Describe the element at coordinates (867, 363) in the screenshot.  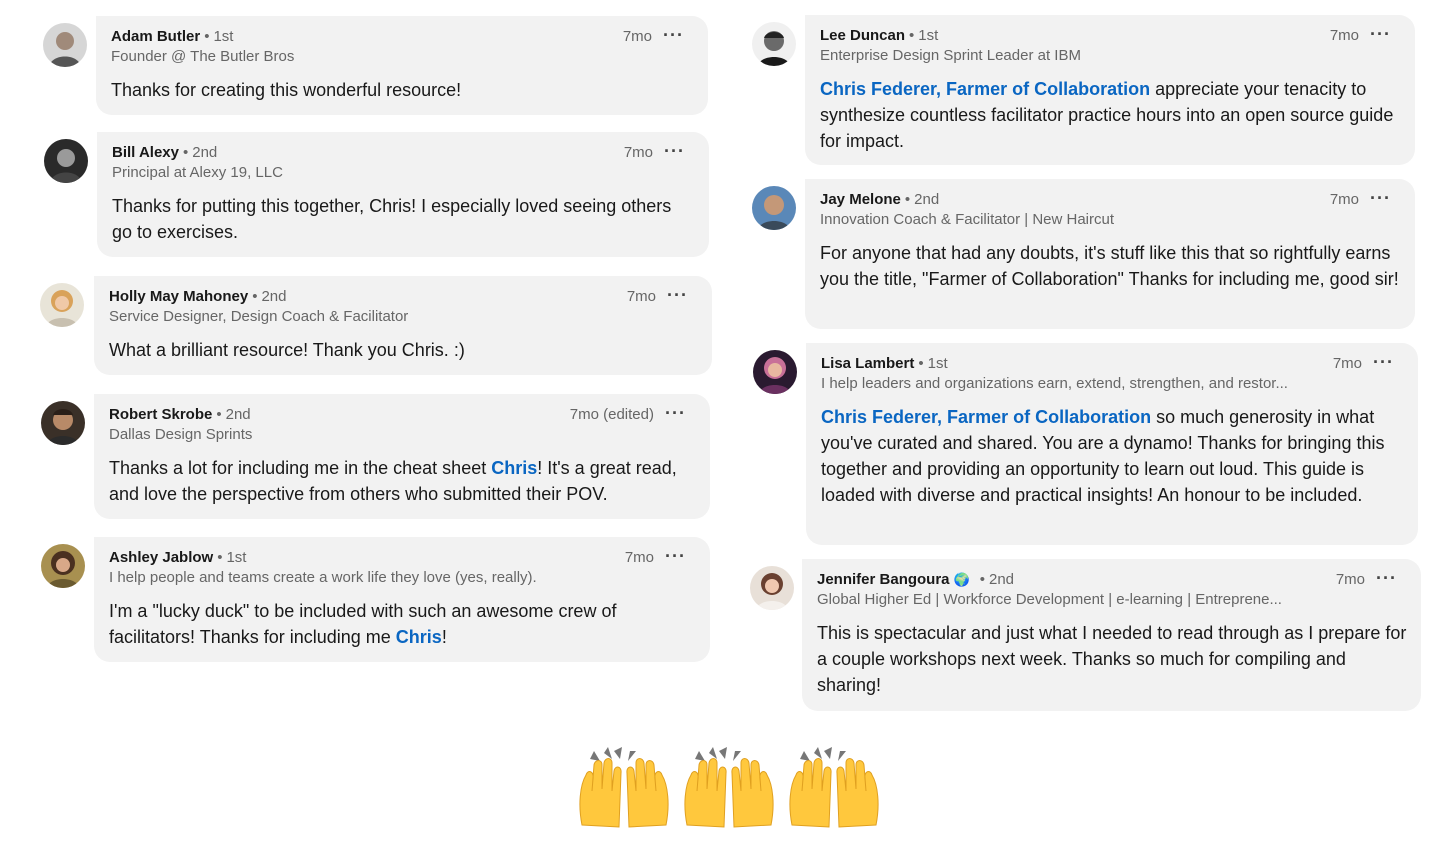
I see `author-name: Lisa Lambert` at that location.